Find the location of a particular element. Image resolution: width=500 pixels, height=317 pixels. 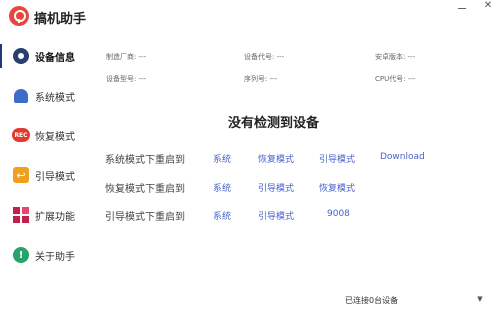

manufacturer-value: 制造厂商: --- is located at coordinates (126, 57).